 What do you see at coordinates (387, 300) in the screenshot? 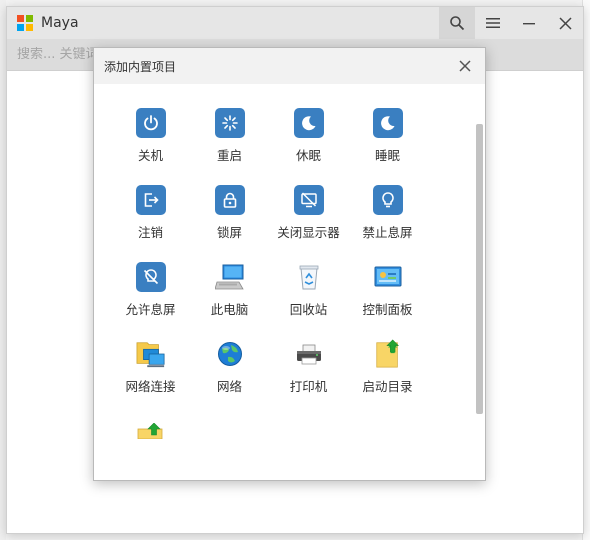
I see `builtin-item-control-panel: 控制面板` at bounding box center [387, 300].